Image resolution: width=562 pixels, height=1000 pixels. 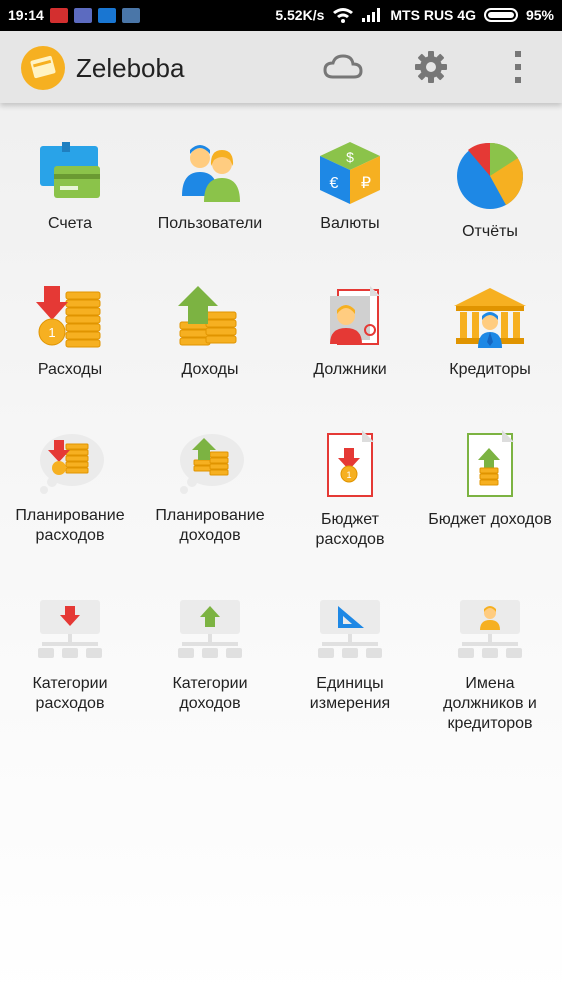 I want to click on cloud-sync-button, so click(x=343, y=67).